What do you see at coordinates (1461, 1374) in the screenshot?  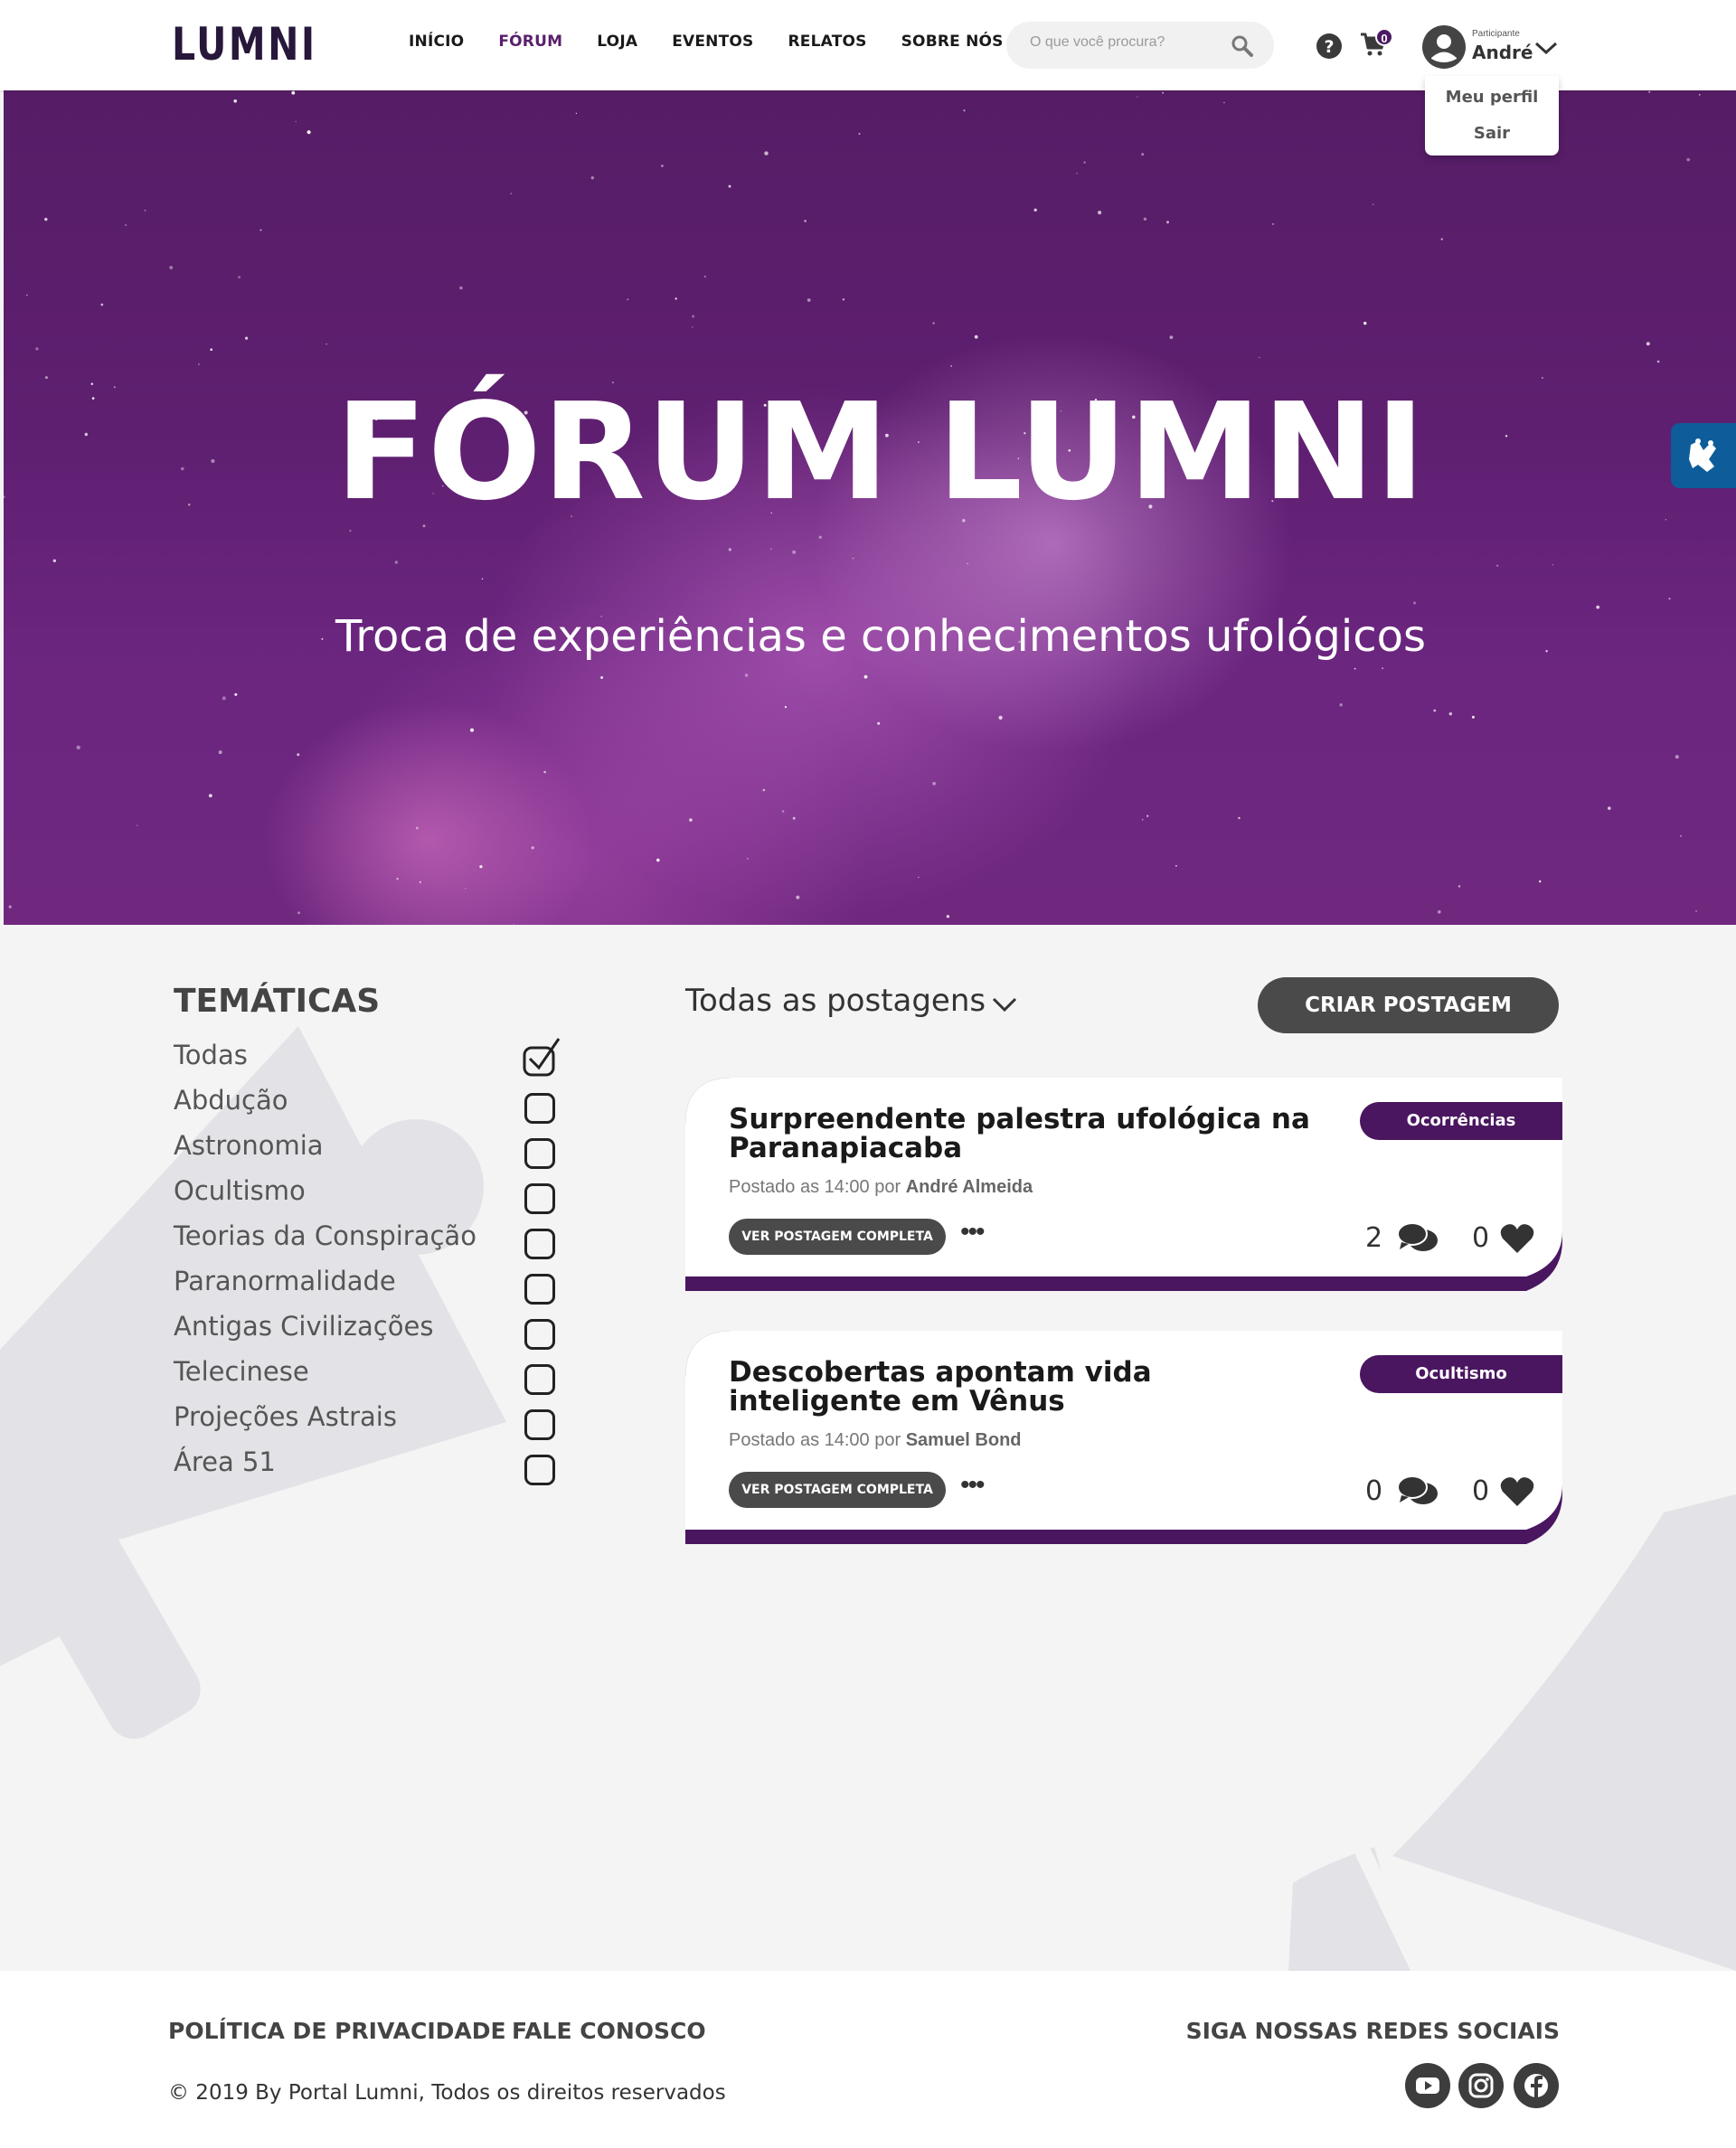 I see `post-category-tag: Ocultismo` at bounding box center [1461, 1374].